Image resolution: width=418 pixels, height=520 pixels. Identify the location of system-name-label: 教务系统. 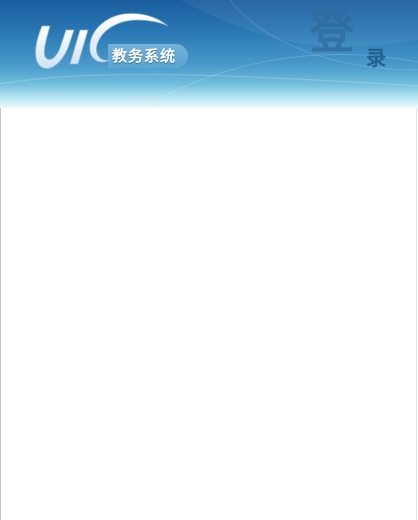
(148, 56).